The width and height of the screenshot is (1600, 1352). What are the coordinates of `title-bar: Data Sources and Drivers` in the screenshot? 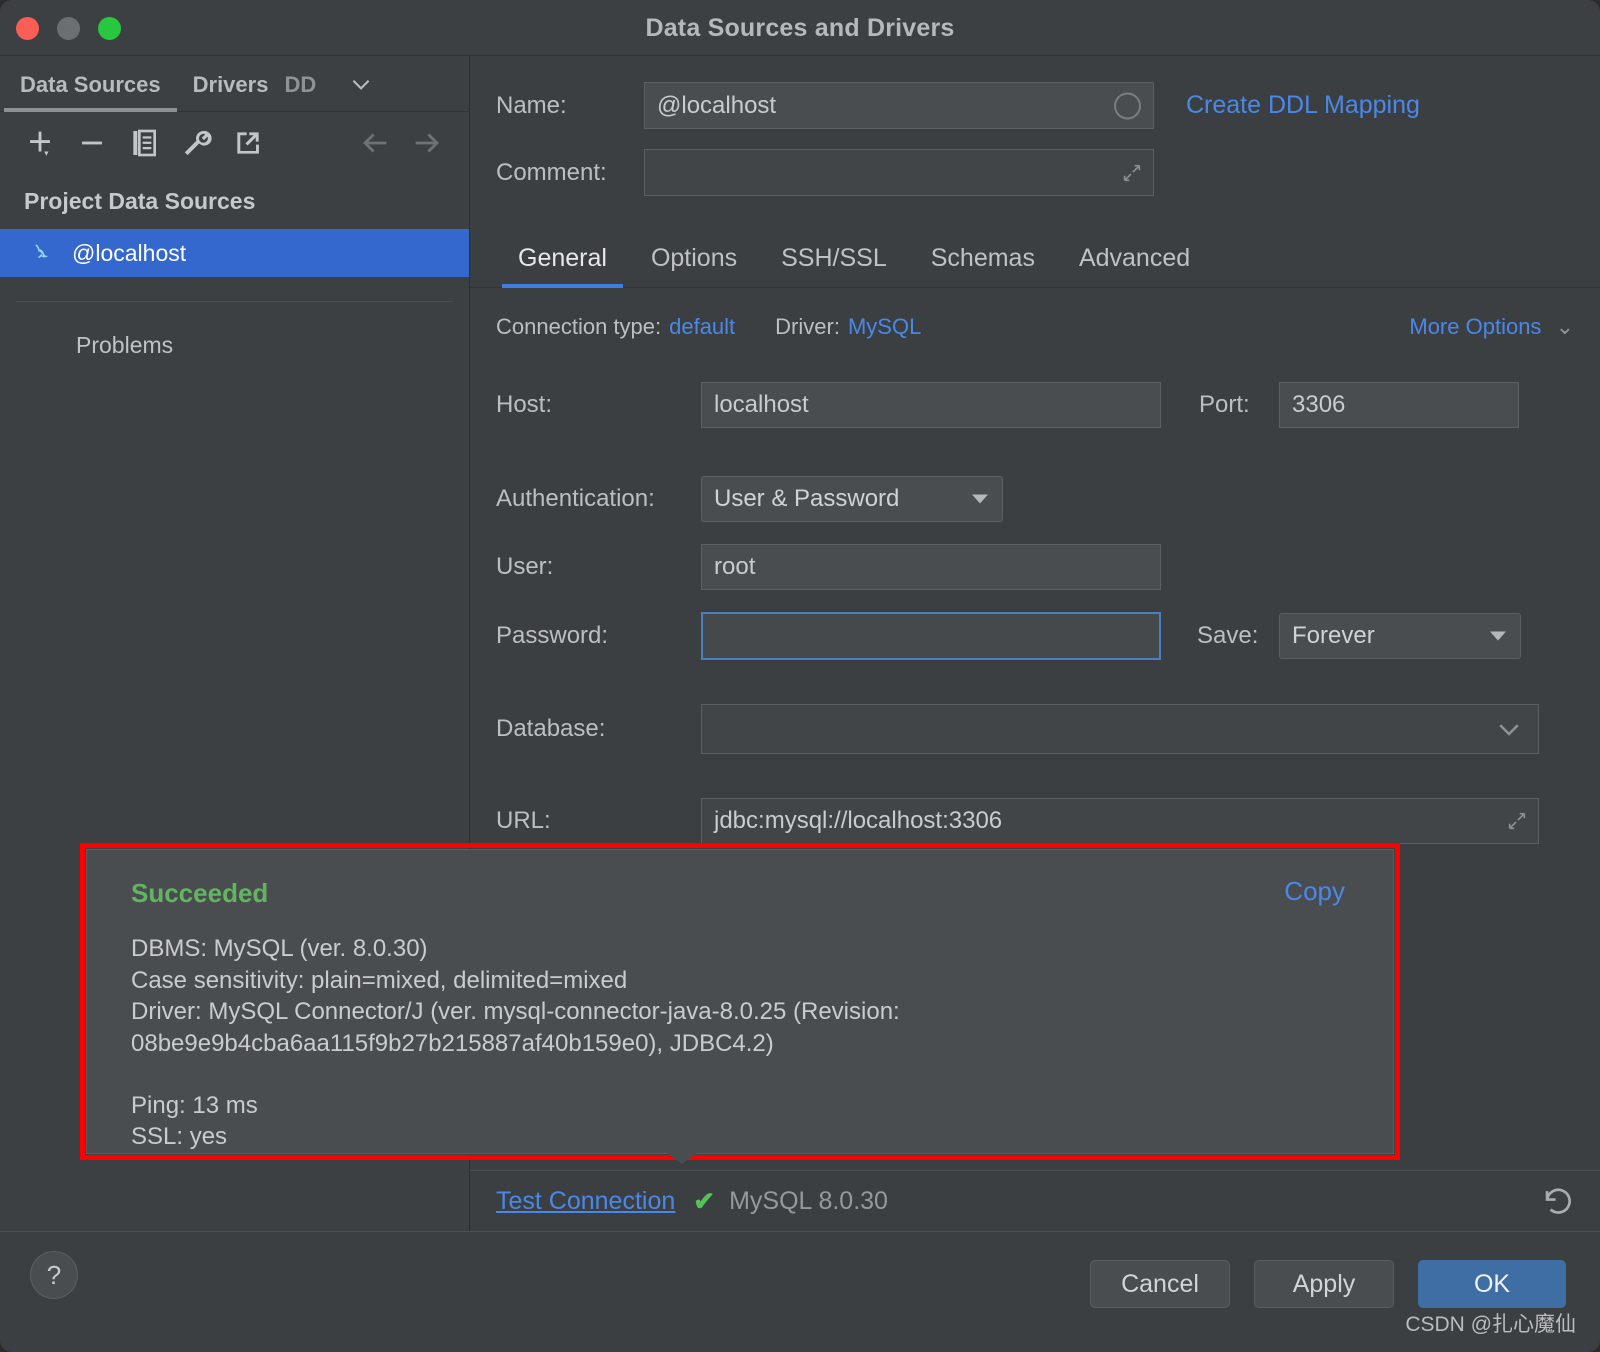 It's located at (800, 28).